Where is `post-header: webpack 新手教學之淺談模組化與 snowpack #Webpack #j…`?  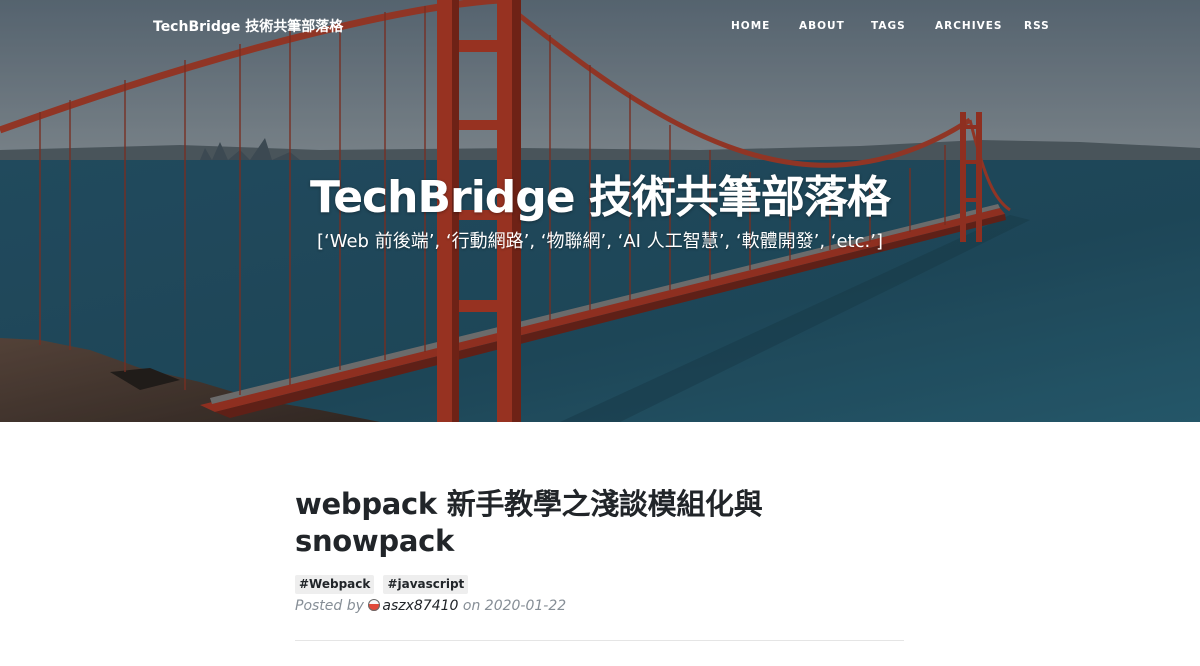
post-header: webpack 新手教學之淺談模組化與 snowpack #Webpack #j… is located at coordinates (600, 551).